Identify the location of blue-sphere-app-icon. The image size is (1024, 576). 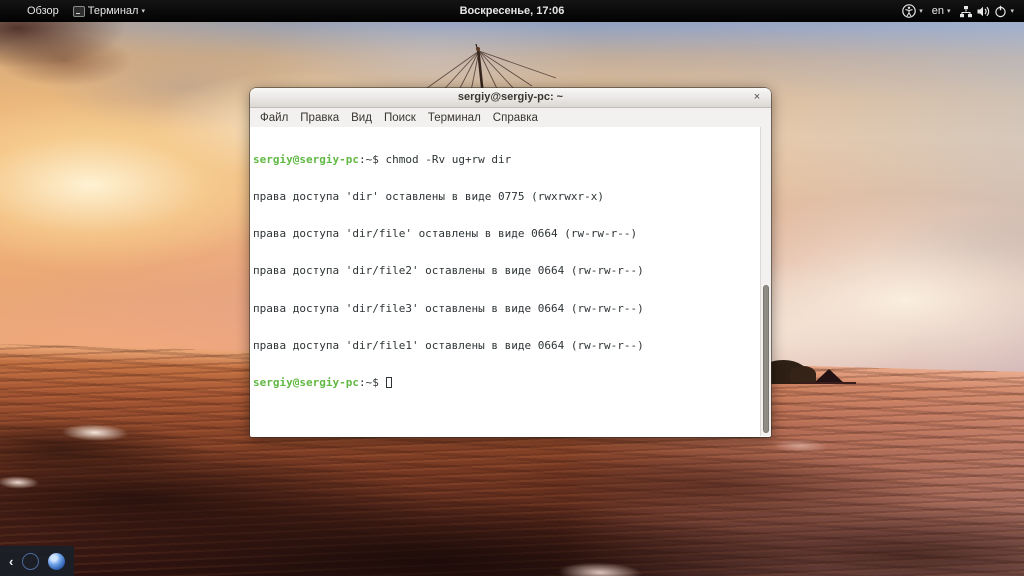
(57, 561).